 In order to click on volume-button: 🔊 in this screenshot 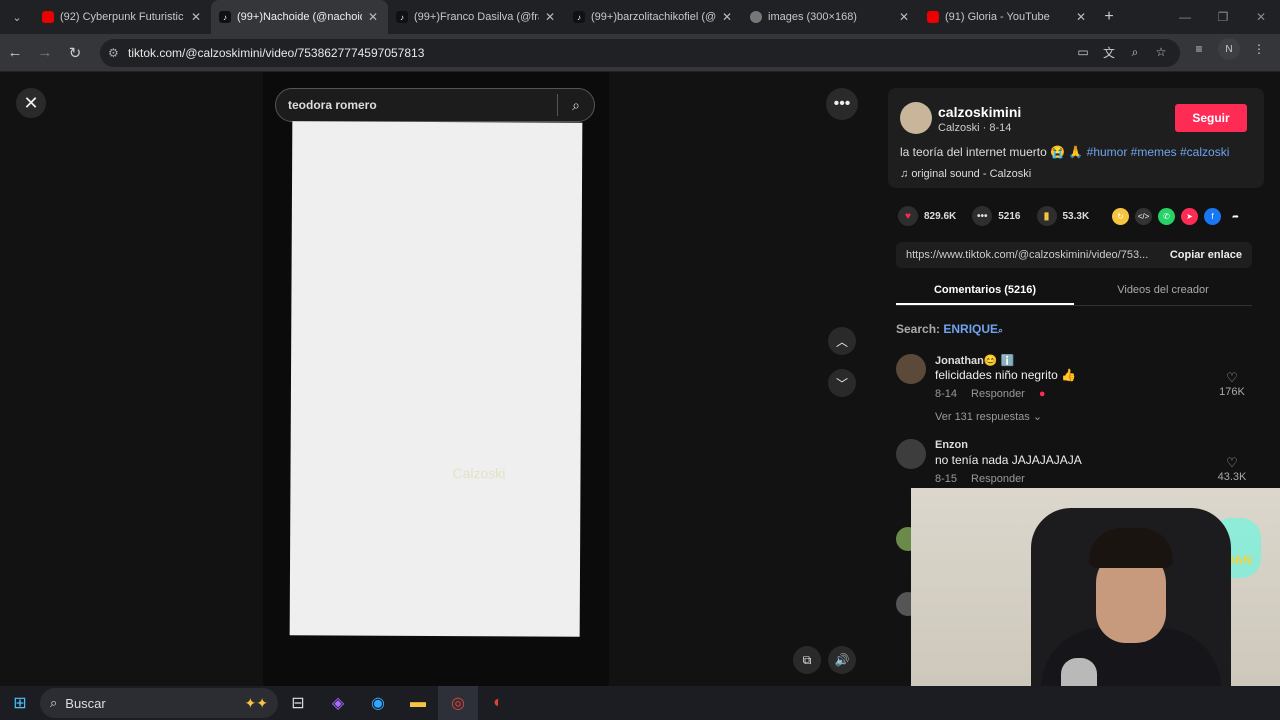, I will do `click(842, 660)`.